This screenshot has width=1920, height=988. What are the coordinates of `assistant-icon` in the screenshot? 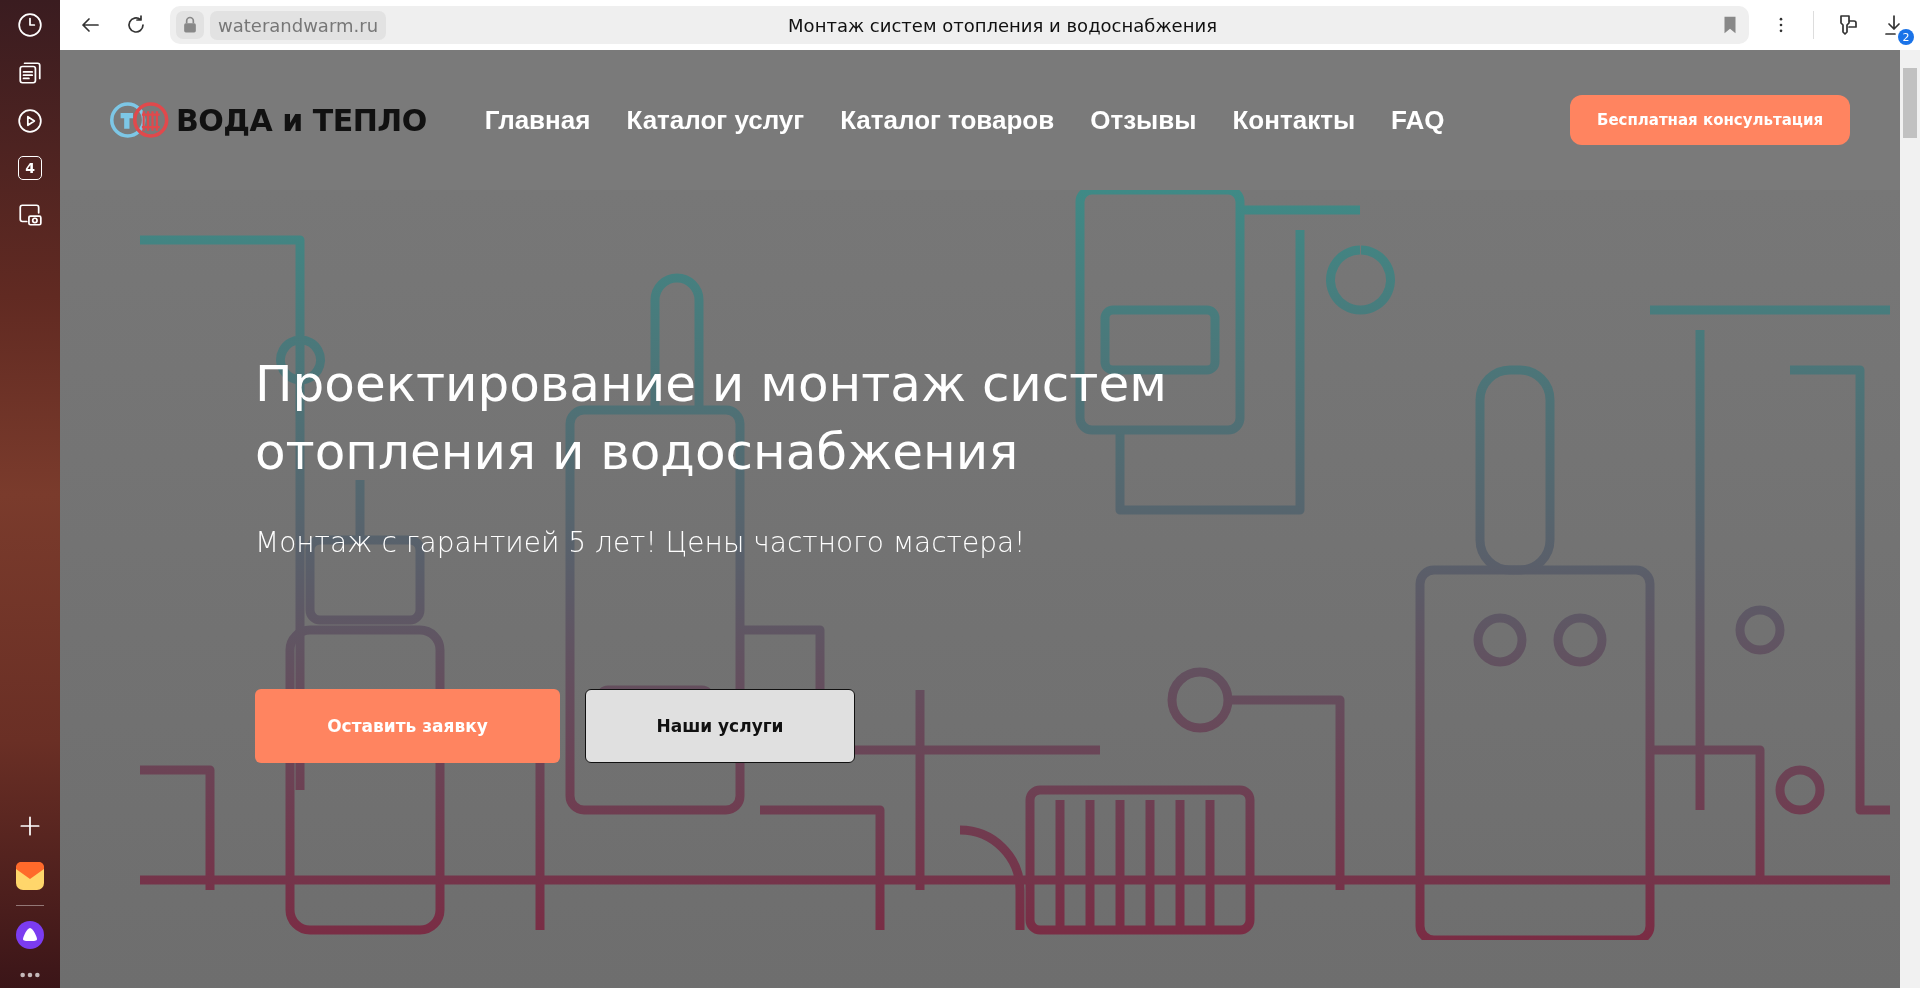 It's located at (30, 935).